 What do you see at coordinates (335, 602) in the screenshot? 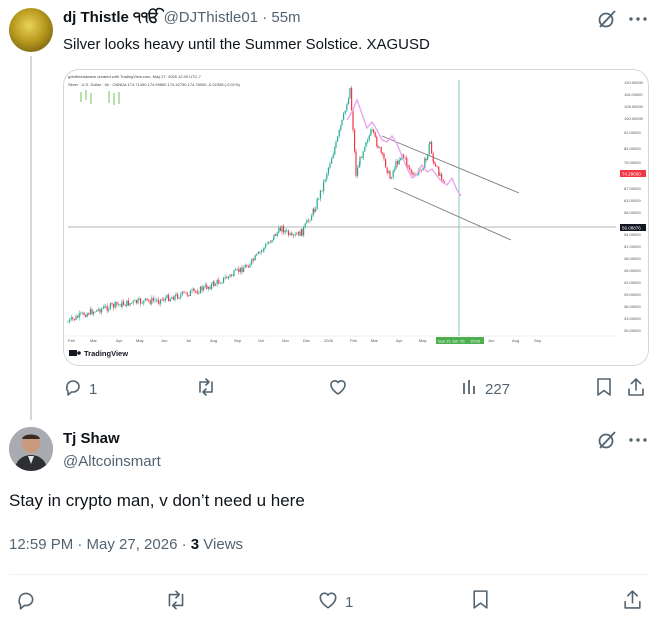
I see `like-button: 1` at bounding box center [335, 602].